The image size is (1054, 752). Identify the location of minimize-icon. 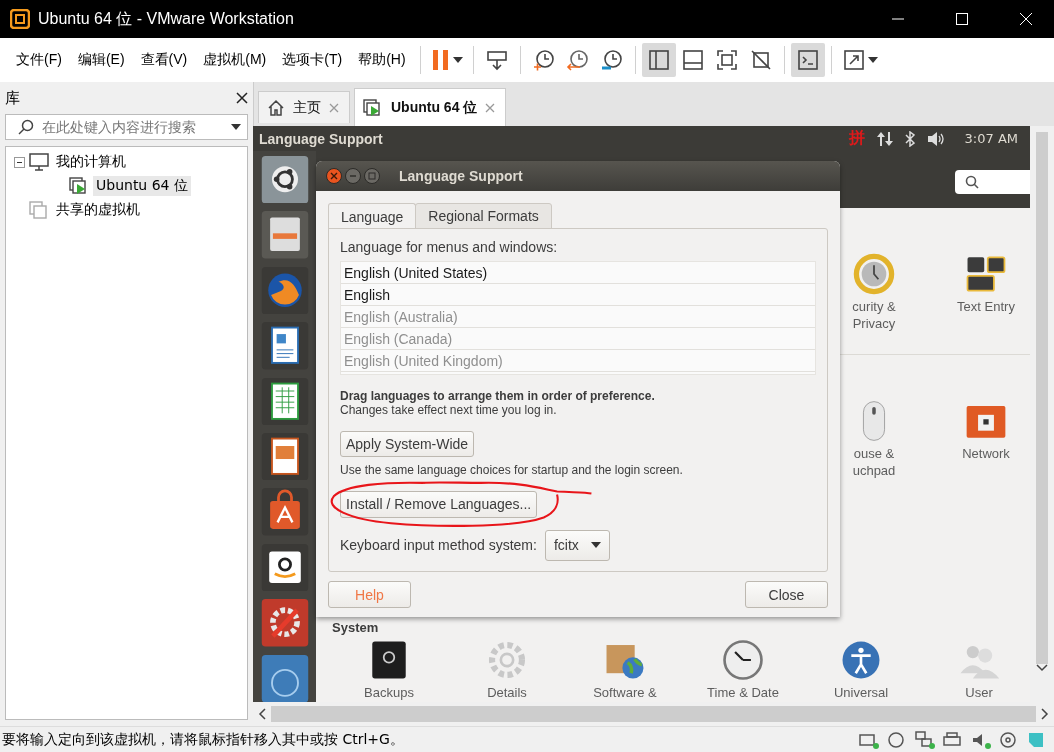
(353, 176).